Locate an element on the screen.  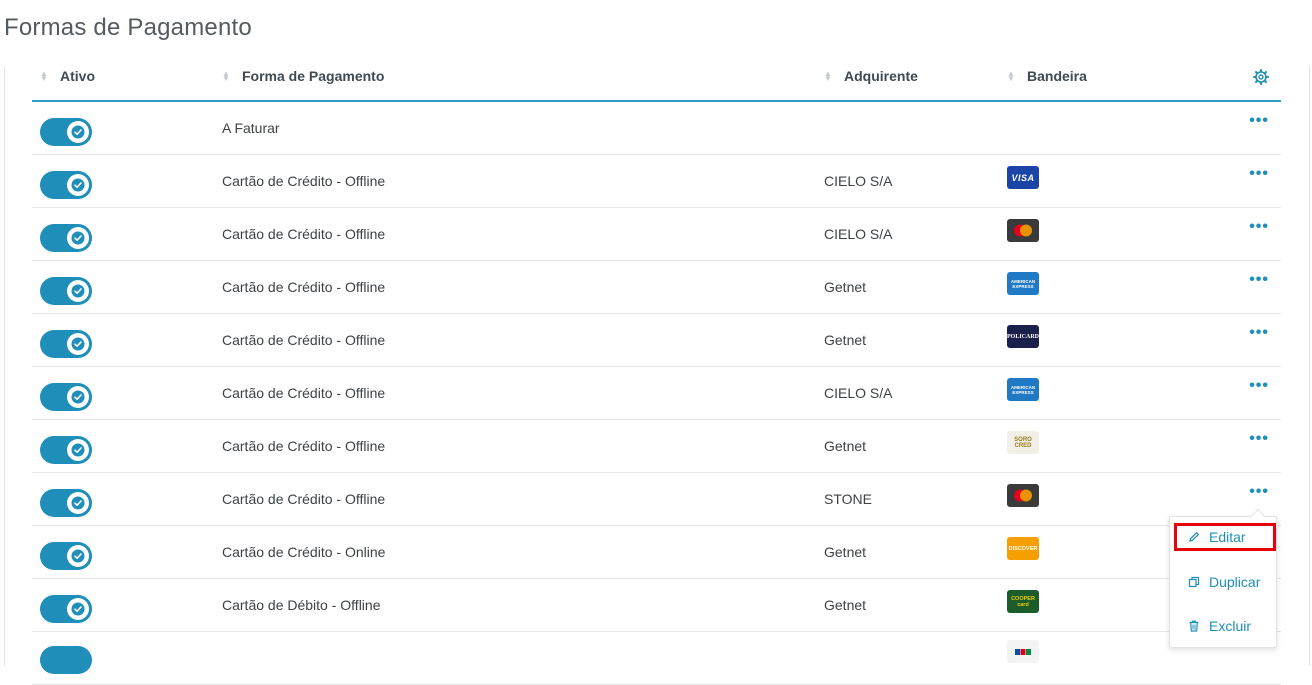
cell-forma-pagamento: A Faturar is located at coordinates (251, 128).